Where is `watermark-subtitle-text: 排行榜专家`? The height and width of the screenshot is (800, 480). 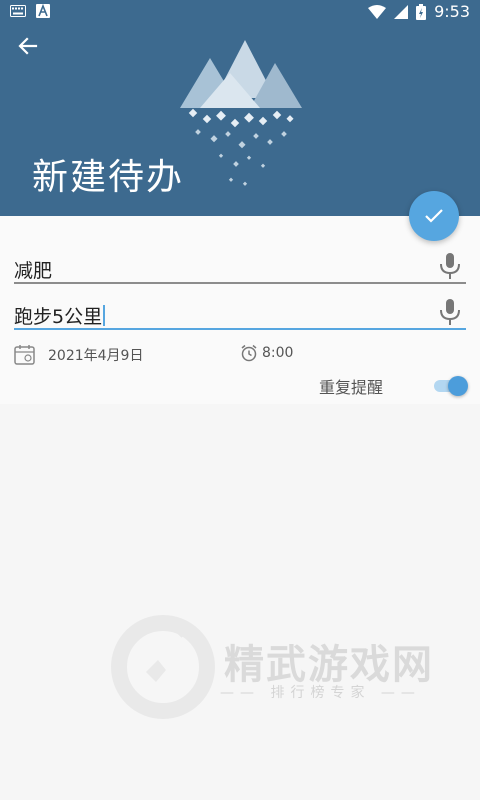
watermark-subtitle-text: 排行榜专家 is located at coordinates (320, 693).